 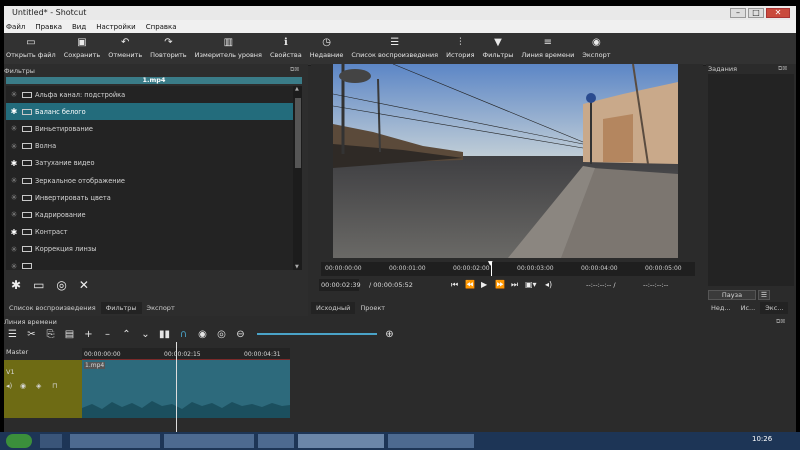 I want to click on volume-icon: ◂), so click(x=548, y=284).